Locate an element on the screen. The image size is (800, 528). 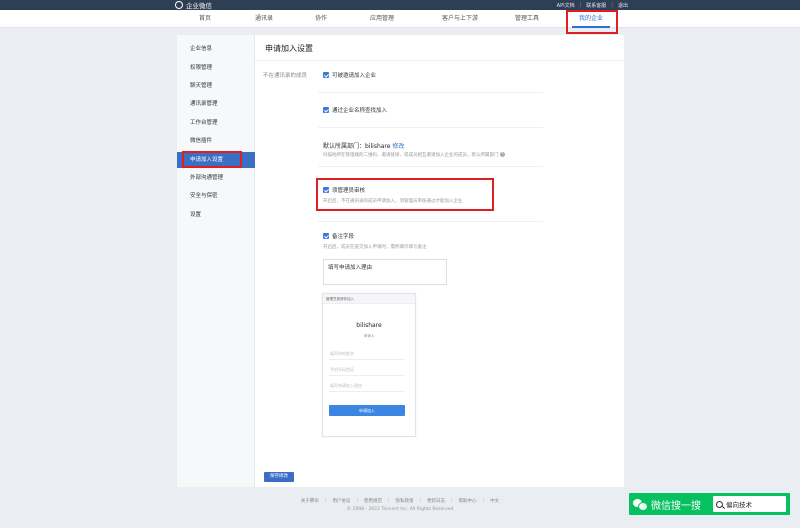
nav-contacts: 通讯录 is located at coordinates (264, 19).